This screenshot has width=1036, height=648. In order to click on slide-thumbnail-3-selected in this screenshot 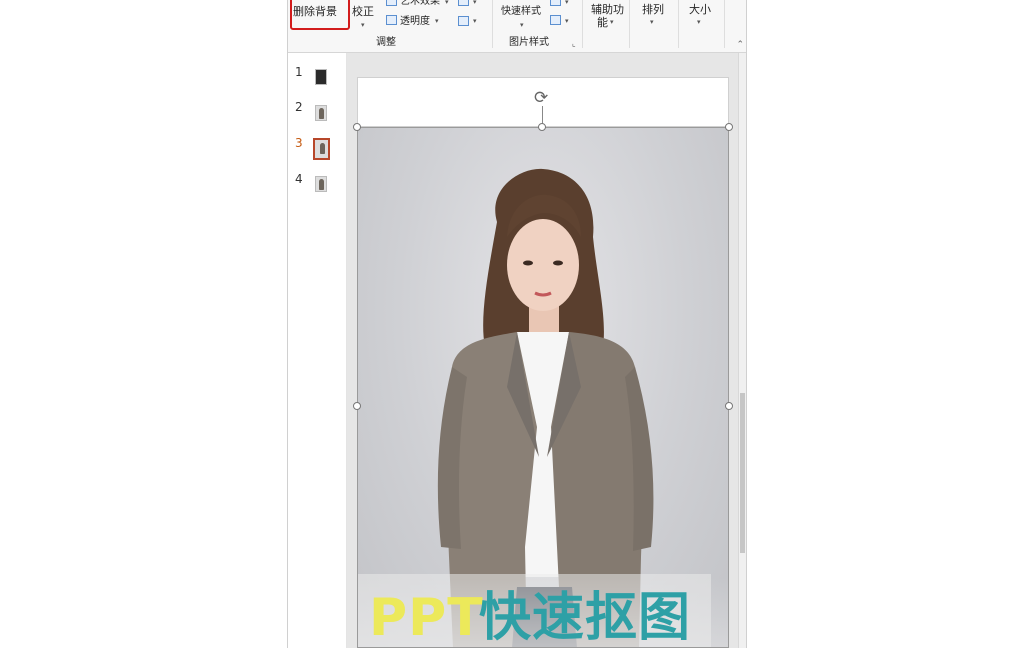, I will do `click(321, 149)`.